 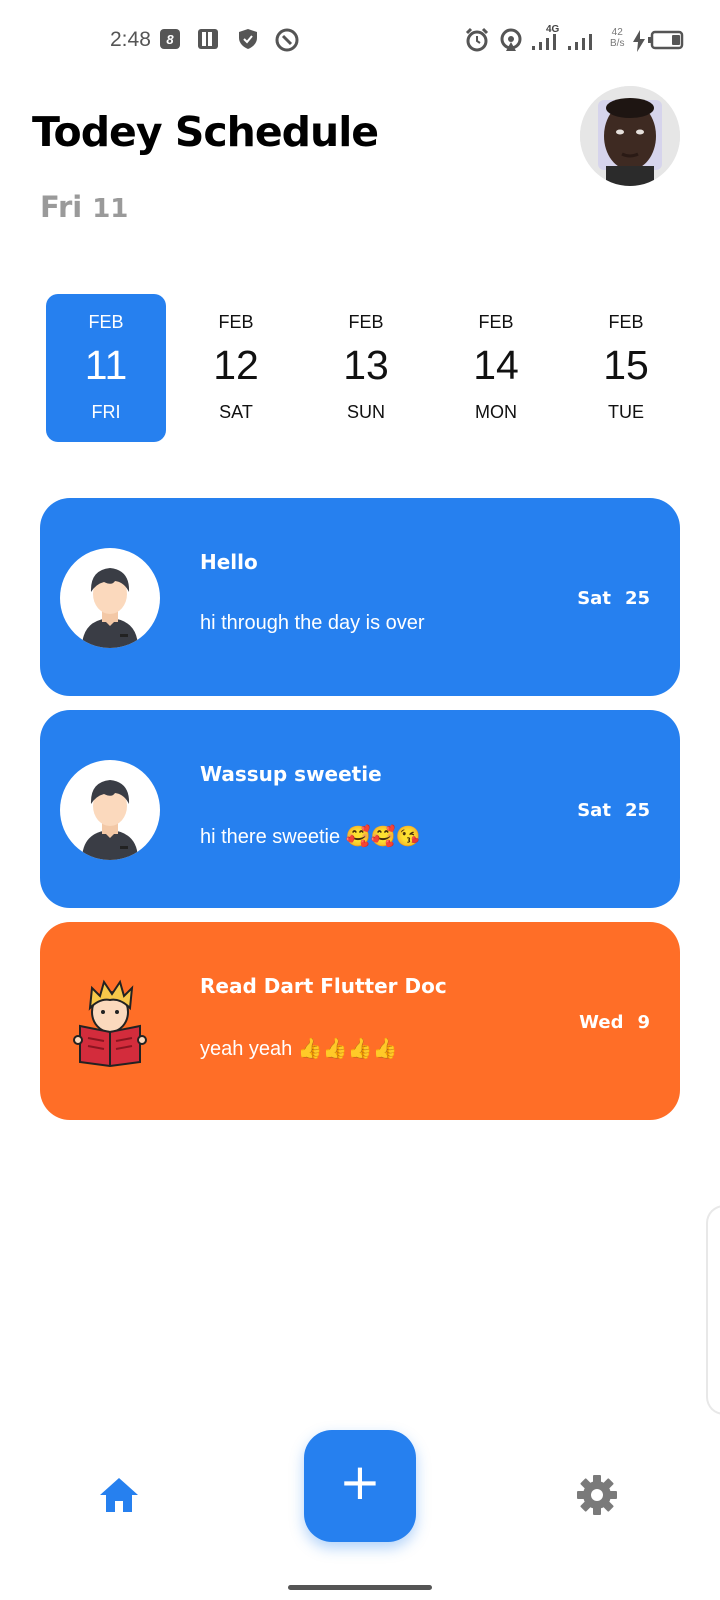 What do you see at coordinates (360, 1482) in the screenshot?
I see `plus-icon: +` at bounding box center [360, 1482].